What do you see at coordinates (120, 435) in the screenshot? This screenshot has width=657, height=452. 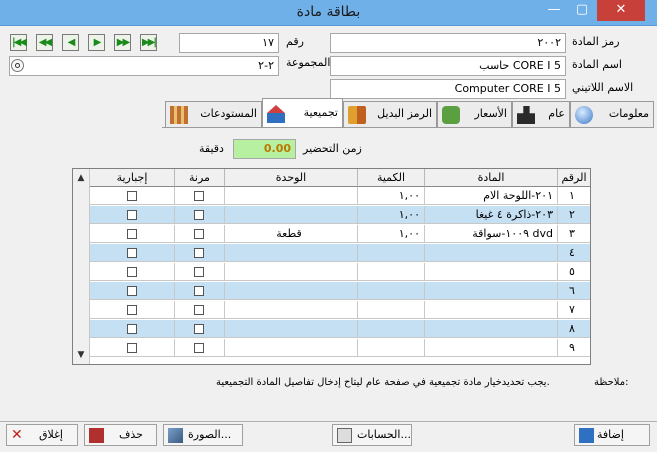 I see `delete-button: حذف` at bounding box center [120, 435].